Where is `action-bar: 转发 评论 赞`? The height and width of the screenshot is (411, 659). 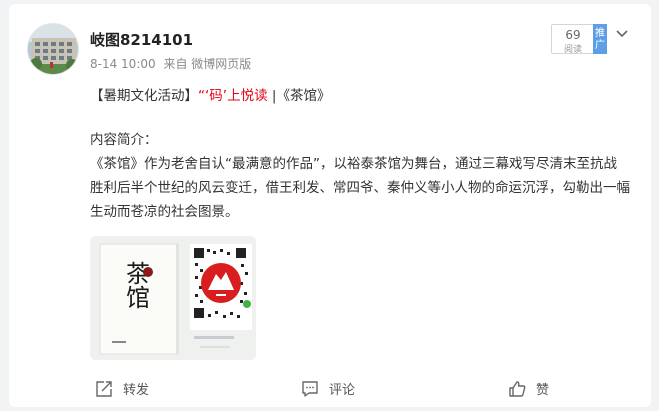 action-bar: 转发 评论 赞 is located at coordinates (330, 388).